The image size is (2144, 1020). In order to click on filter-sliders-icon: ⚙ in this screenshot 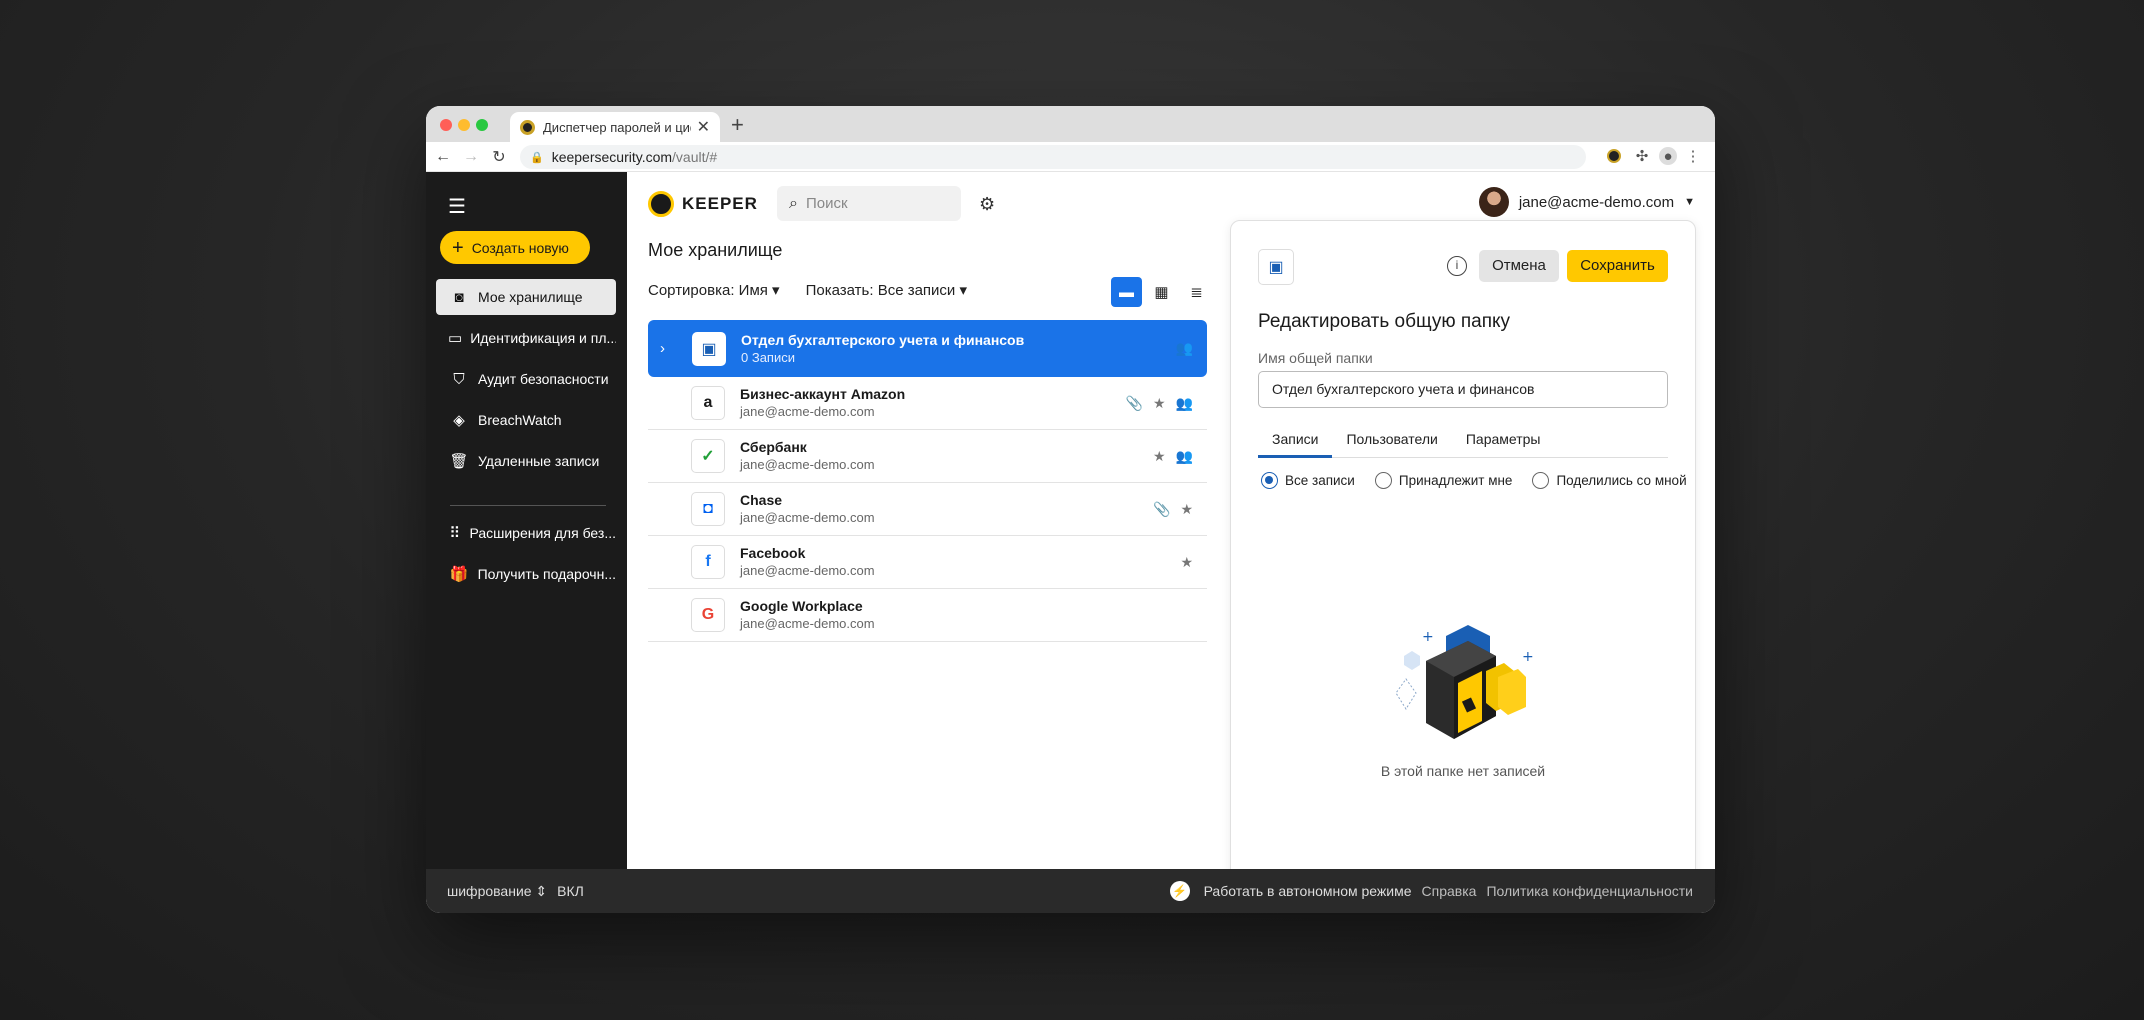, I will do `click(987, 204)`.